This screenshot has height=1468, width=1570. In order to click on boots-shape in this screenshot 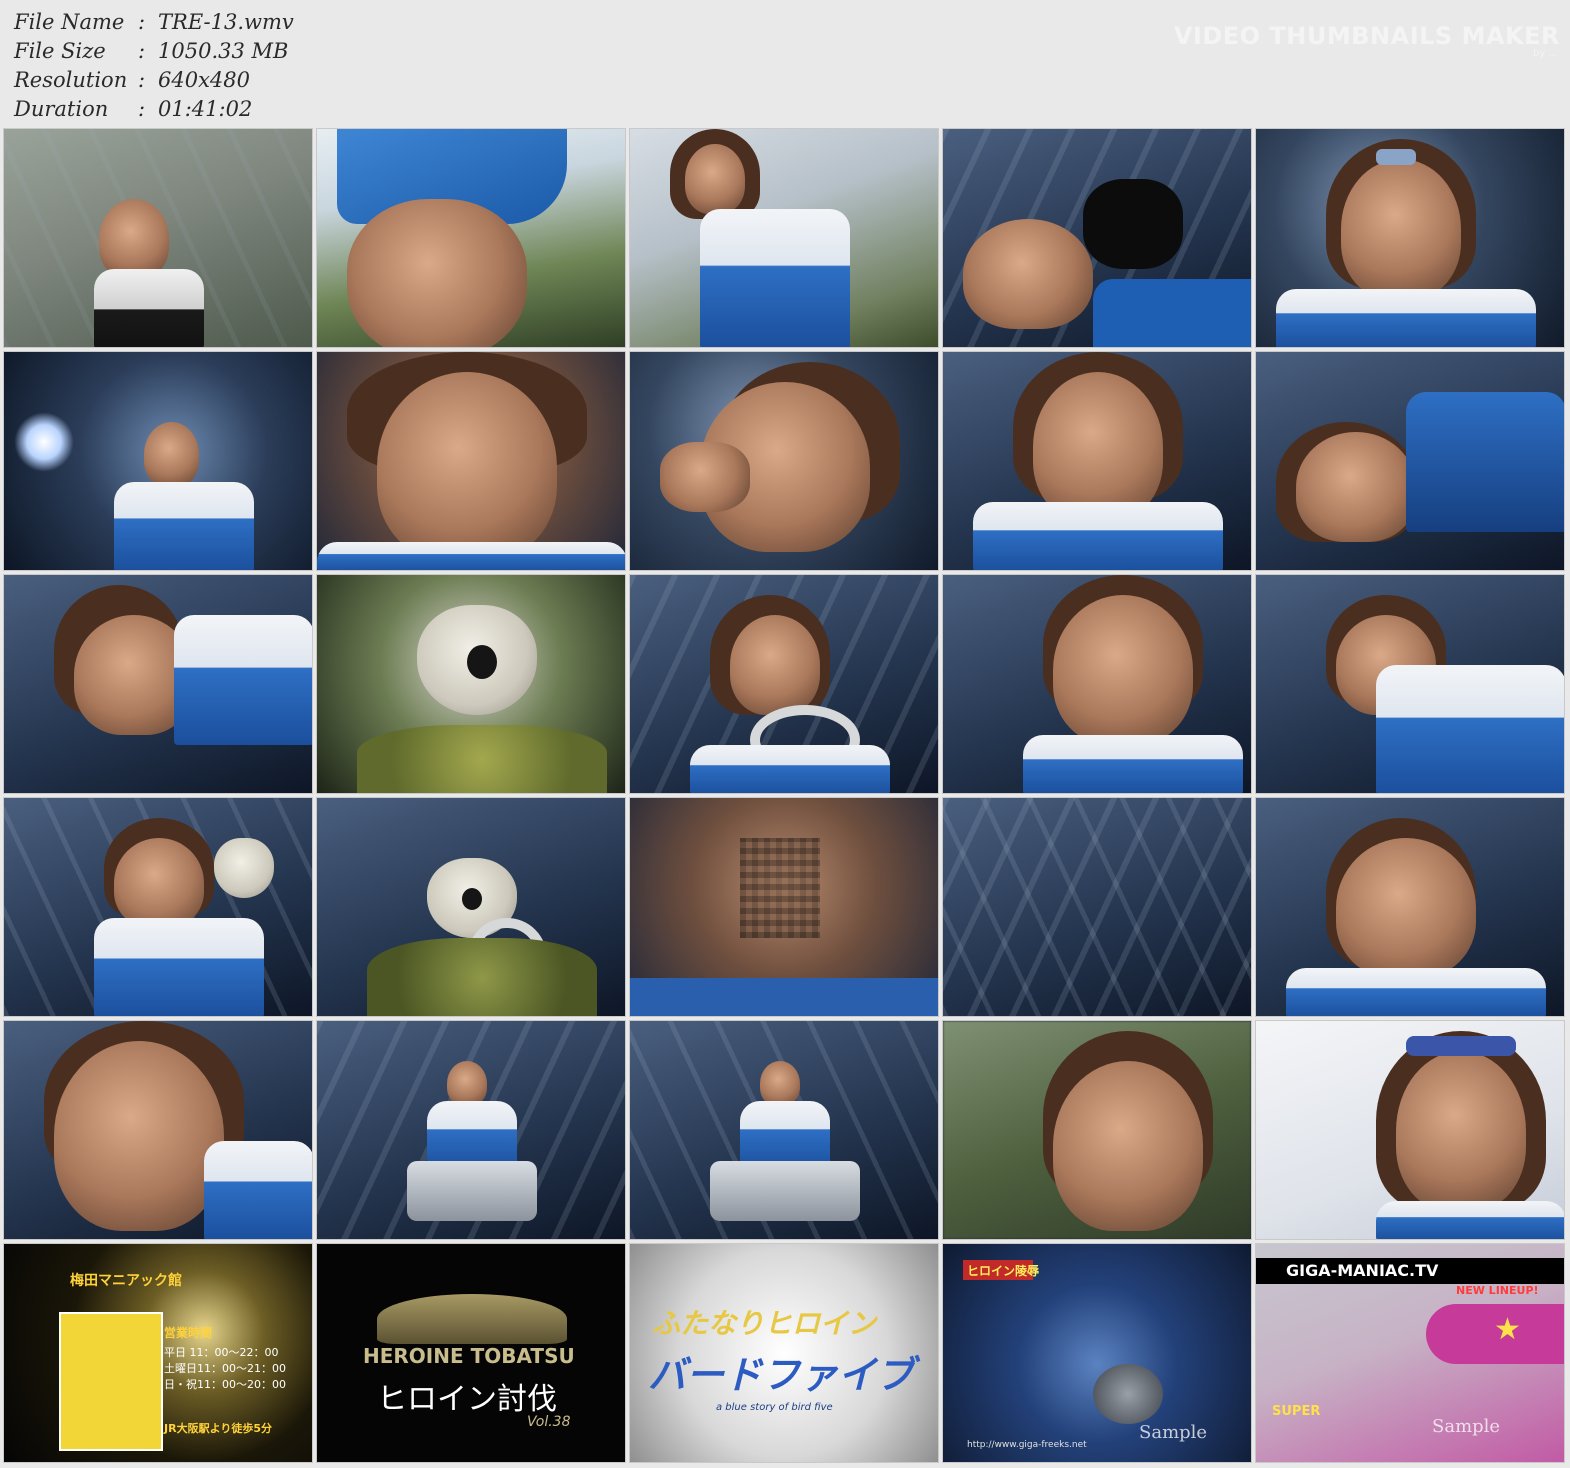, I will do `click(472, 1191)`.